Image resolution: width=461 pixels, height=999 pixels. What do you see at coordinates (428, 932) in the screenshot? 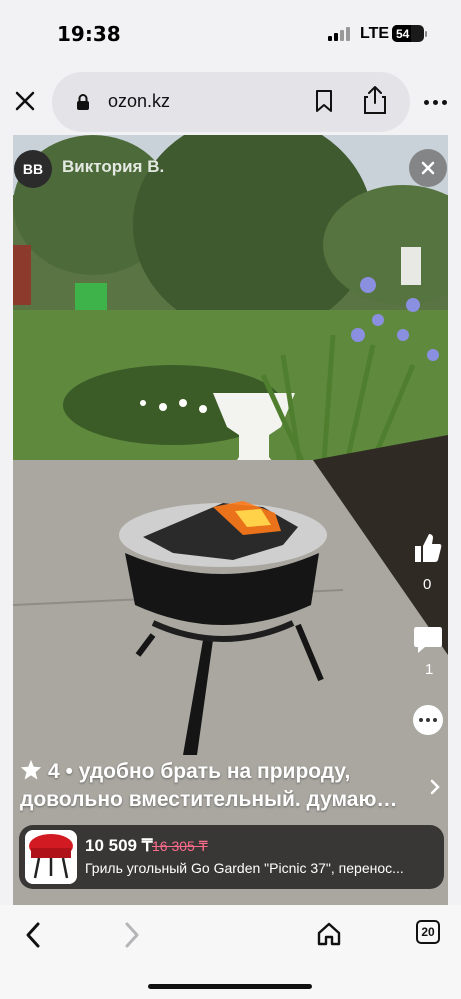
I see `tabs-button: 20` at bounding box center [428, 932].